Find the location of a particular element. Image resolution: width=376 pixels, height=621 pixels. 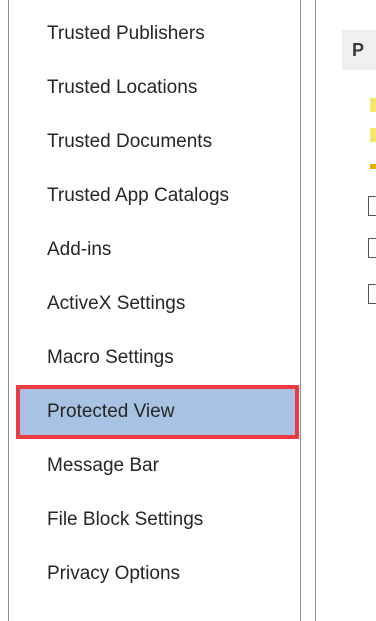

nav-item-label: Trusted Locations is located at coordinates (122, 87).